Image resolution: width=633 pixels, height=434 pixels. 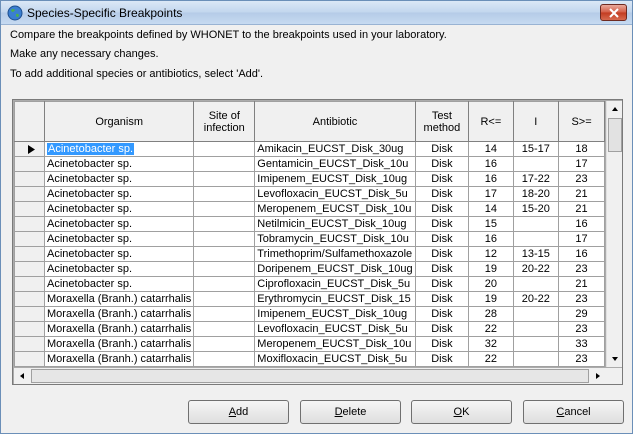 What do you see at coordinates (491, 284) in the screenshot?
I see `cell-r: 20` at bounding box center [491, 284].